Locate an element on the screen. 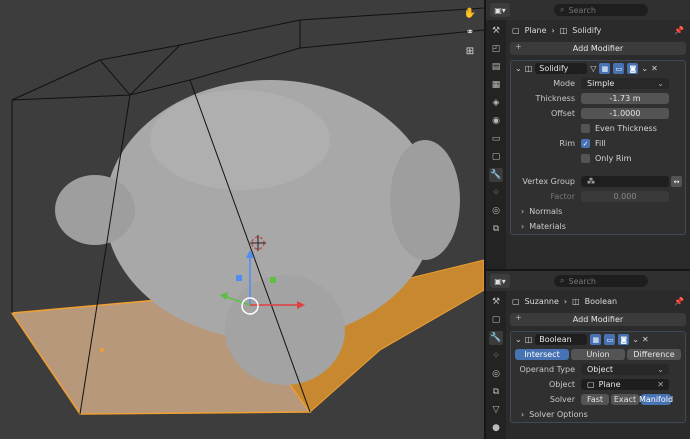  material-tab-icon: ● is located at coordinates (496, 428).